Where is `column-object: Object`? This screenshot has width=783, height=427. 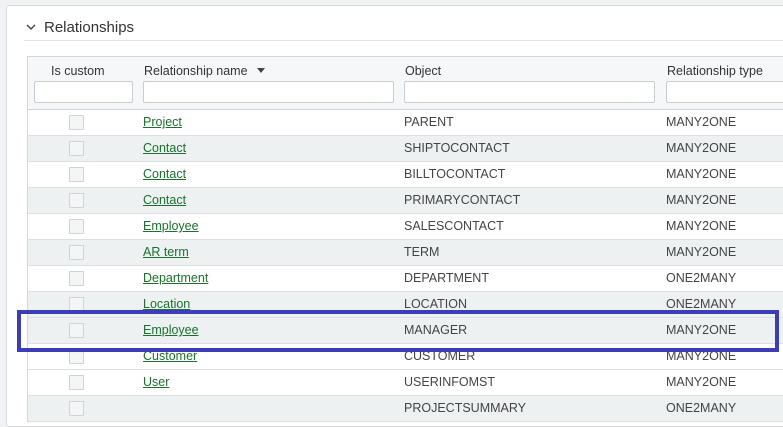 column-object: Object is located at coordinates (532, 83).